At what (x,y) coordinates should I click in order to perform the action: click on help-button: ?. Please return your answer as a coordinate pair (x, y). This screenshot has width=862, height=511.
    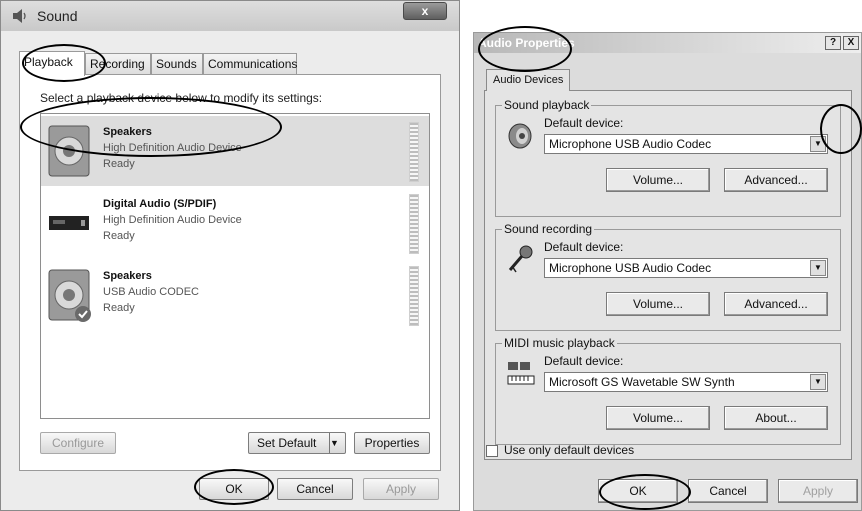
    Looking at the image, I should click on (833, 43).